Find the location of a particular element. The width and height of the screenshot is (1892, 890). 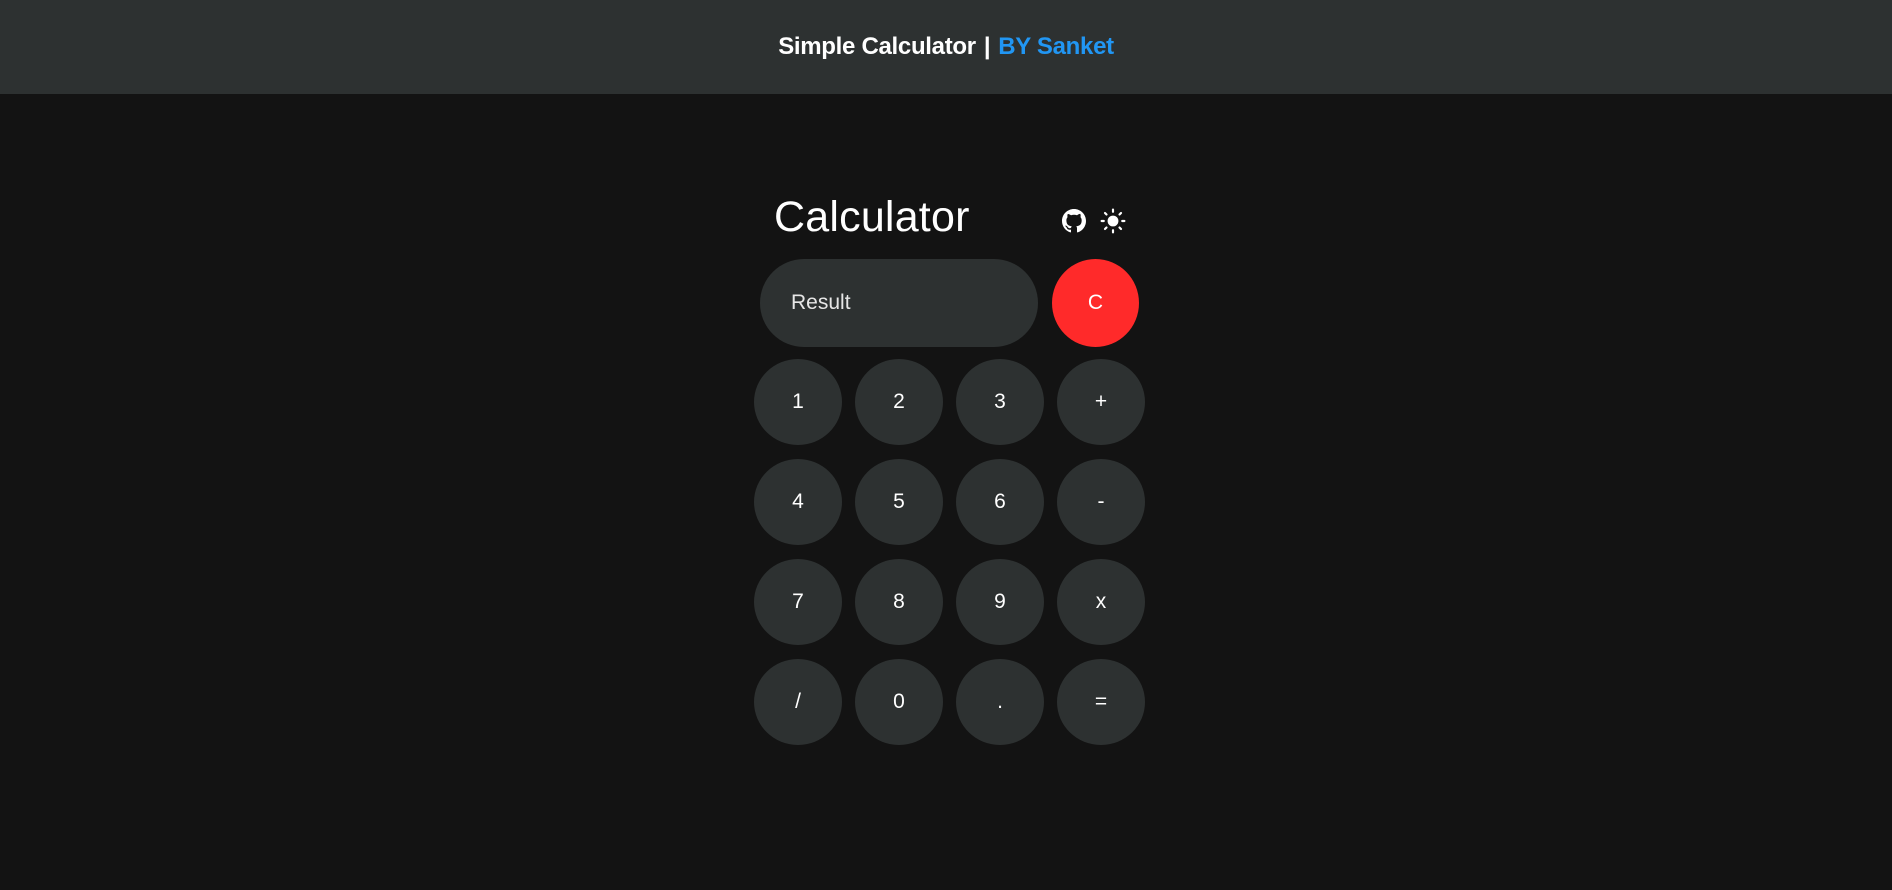

calculator-header: Calculator is located at coordinates (950, 220).